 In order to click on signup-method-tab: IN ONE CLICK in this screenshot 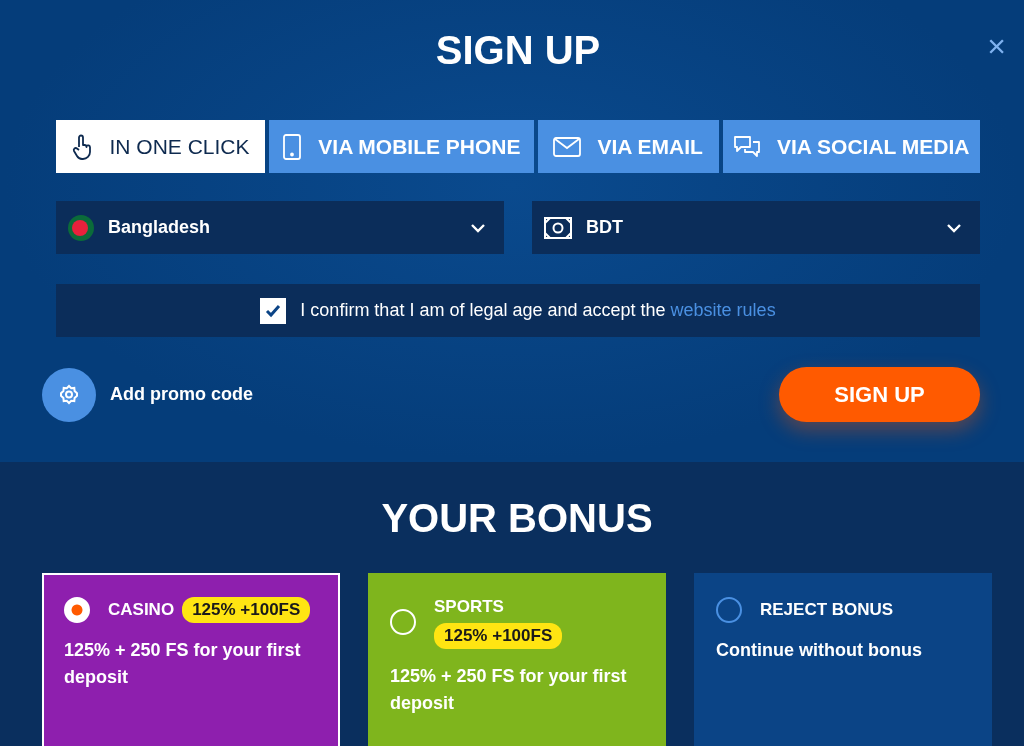, I will do `click(161, 146)`.